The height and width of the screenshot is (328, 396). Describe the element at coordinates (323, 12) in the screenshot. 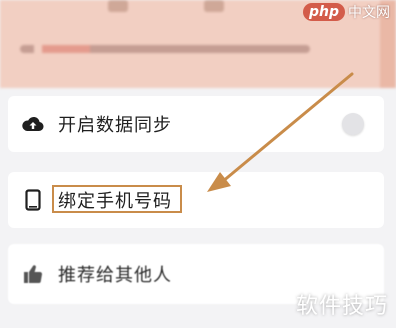

I see `php-logo: php` at that location.